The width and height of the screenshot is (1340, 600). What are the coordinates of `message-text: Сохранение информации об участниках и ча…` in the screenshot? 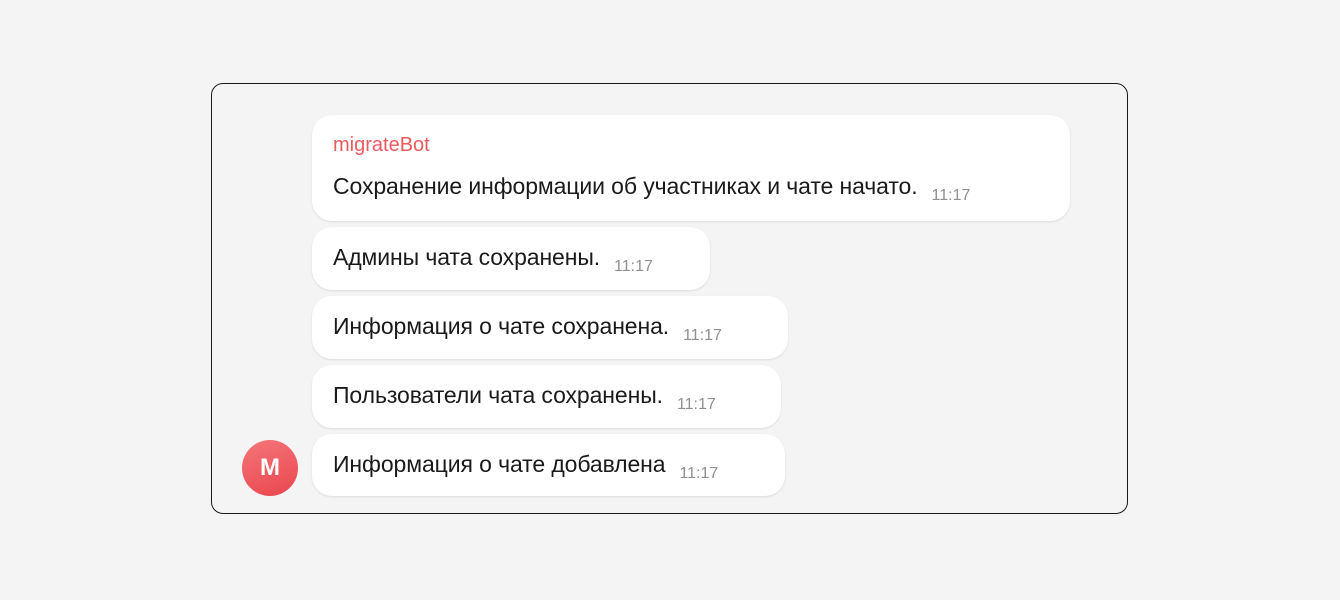 It's located at (625, 186).